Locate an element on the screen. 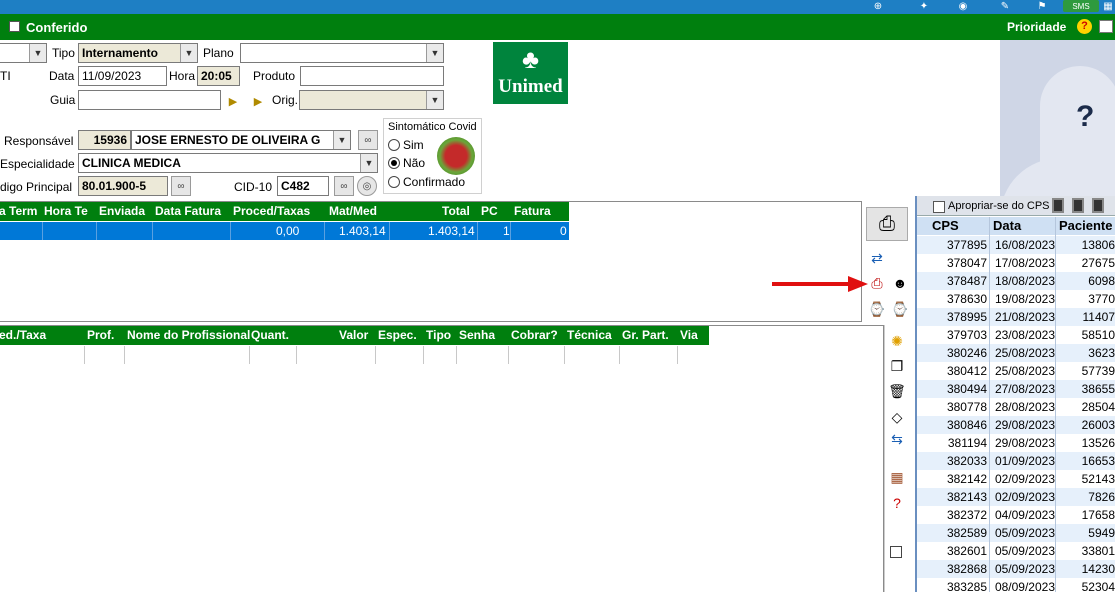  calendar-icon is located at coordinates (1106, 26).